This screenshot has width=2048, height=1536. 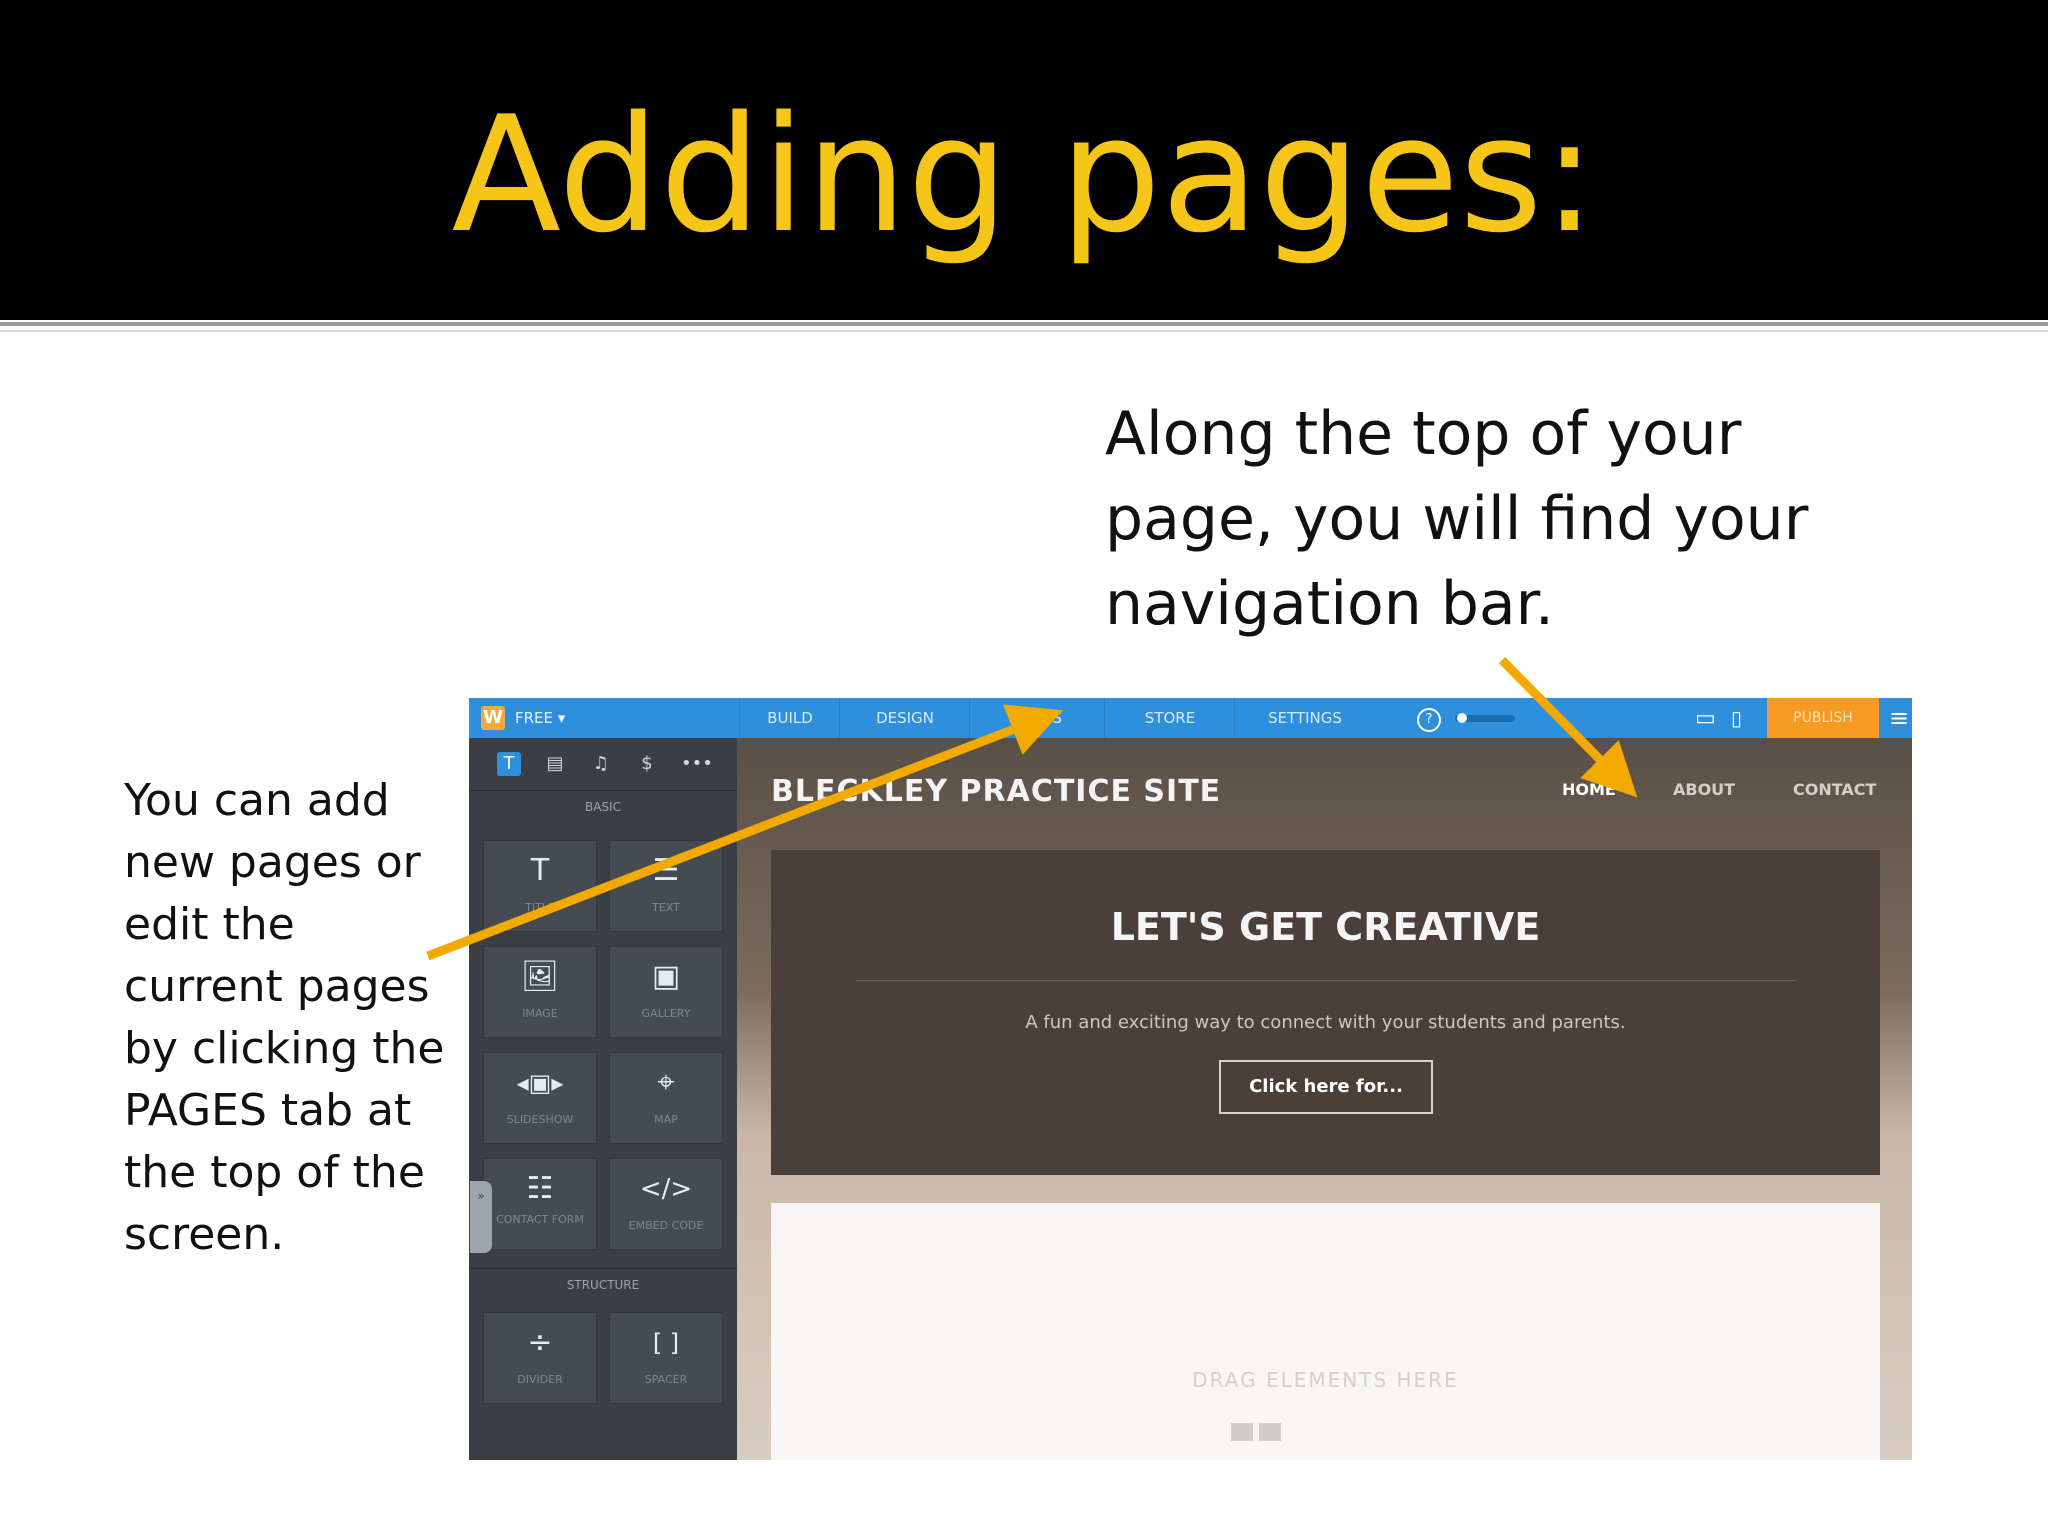 I want to click on site-nav-home: HOME, so click(x=1589, y=789).